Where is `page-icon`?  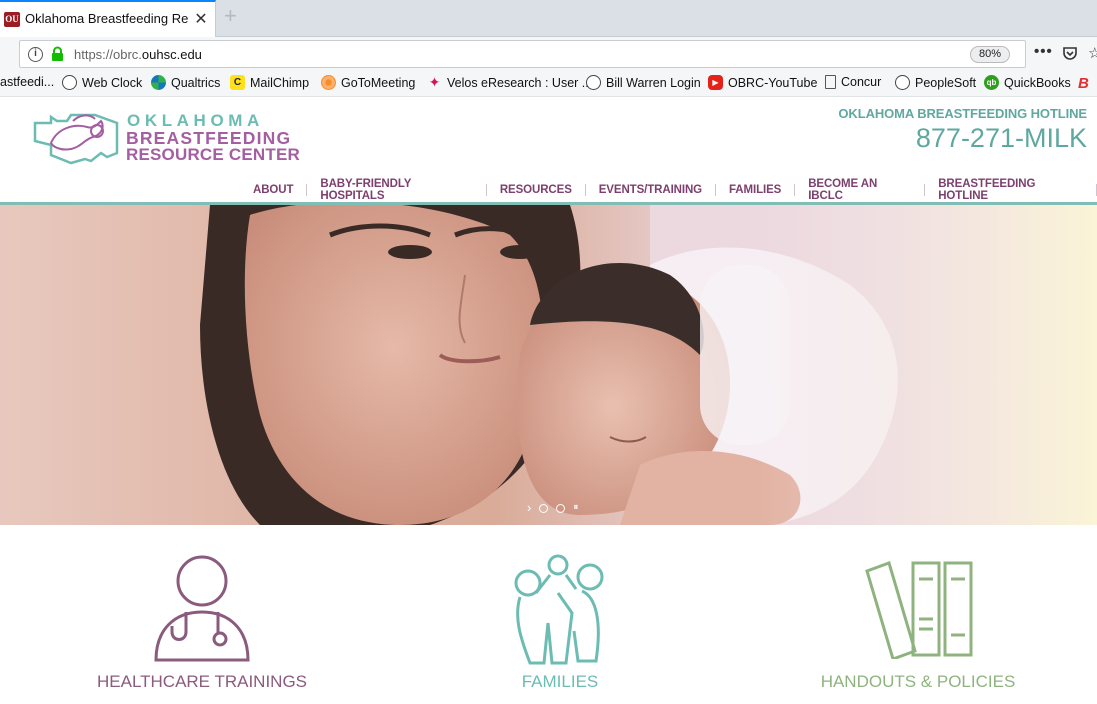
page-icon is located at coordinates (830, 82).